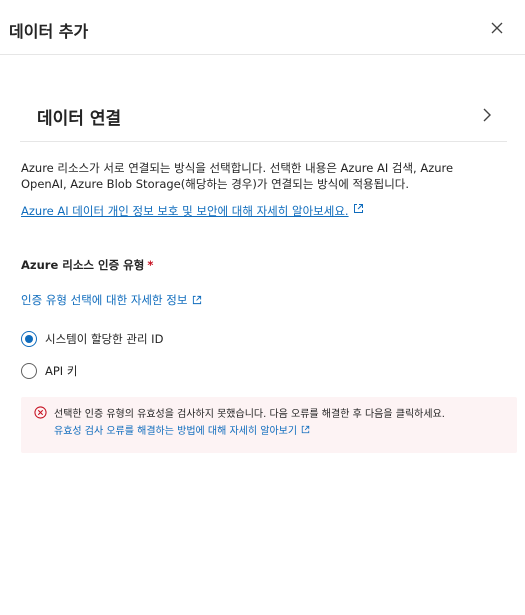 This screenshot has width=525, height=615. Describe the element at coordinates (262, 27) in the screenshot. I see `panel-header: 데이터 추가` at that location.